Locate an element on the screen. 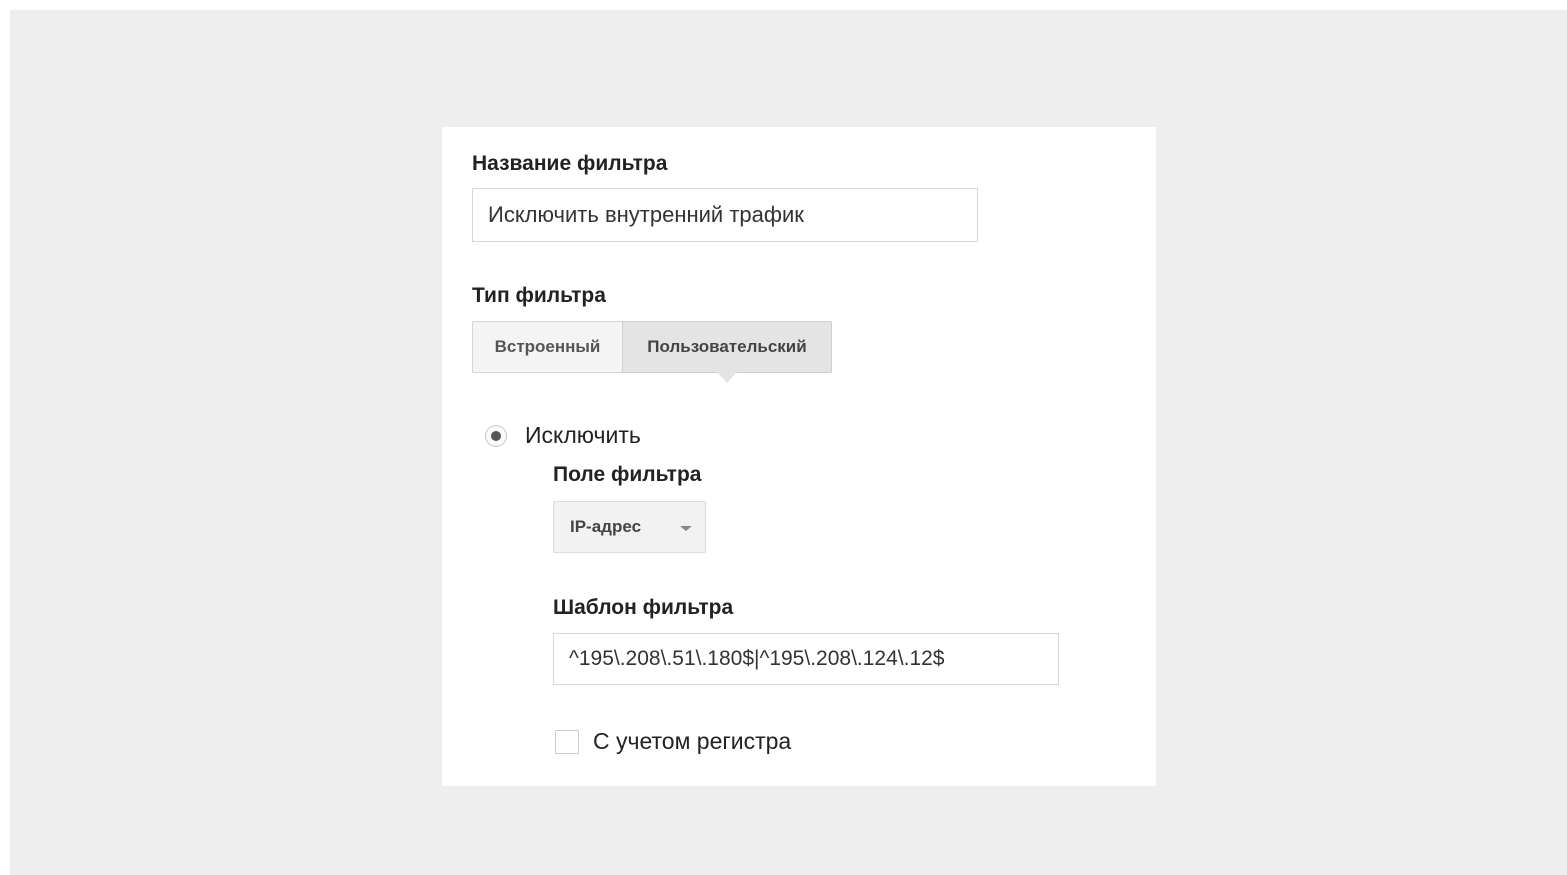  filter-type-toggle: Встроенный Пользовательский is located at coordinates (652, 347).